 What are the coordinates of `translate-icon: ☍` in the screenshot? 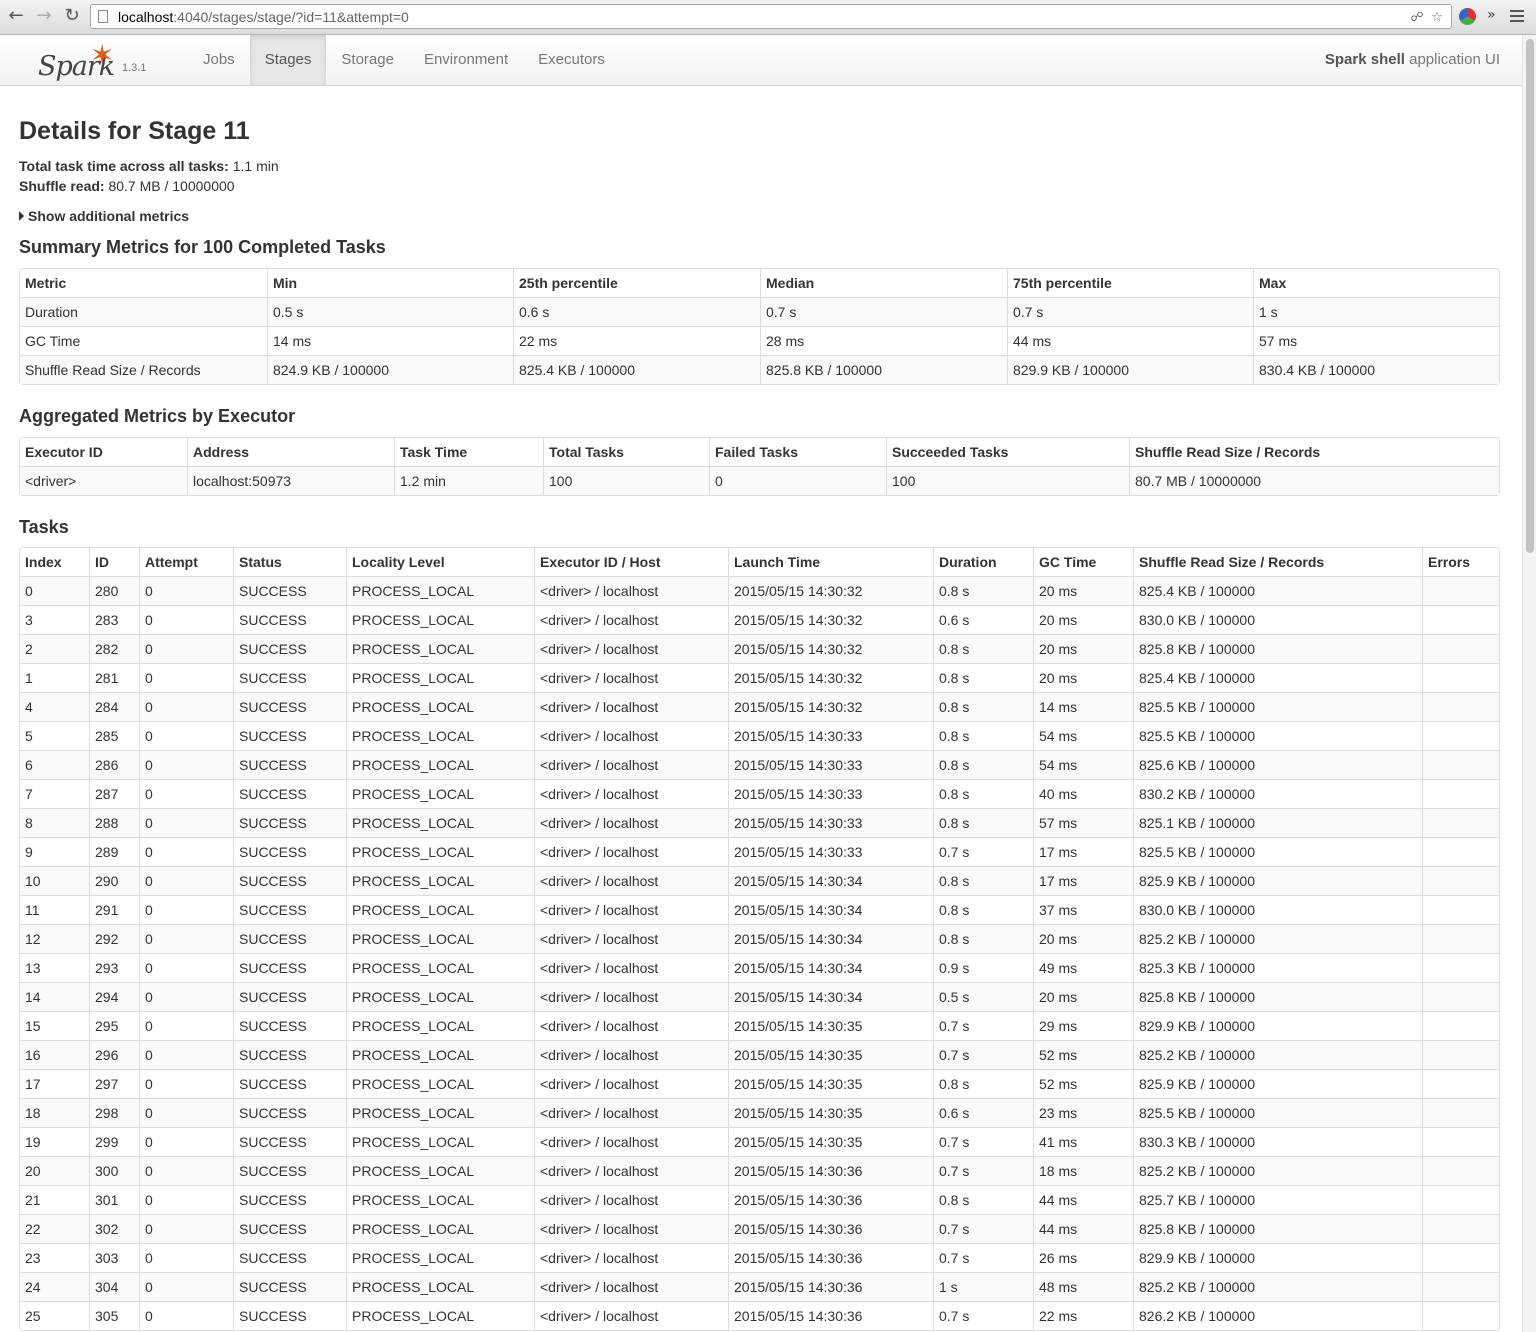 It's located at (1417, 18).